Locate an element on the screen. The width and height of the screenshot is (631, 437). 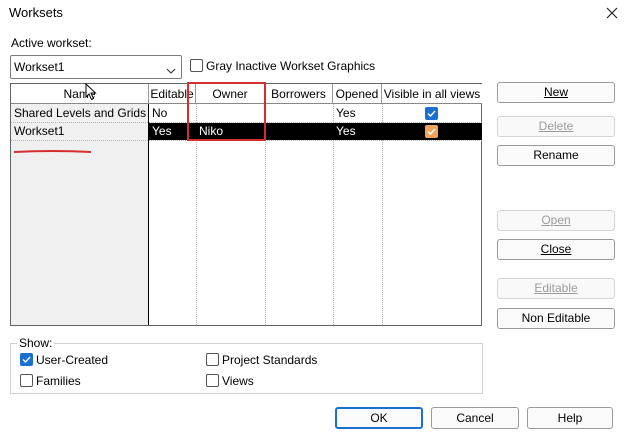
open-button: Open is located at coordinates (556, 220).